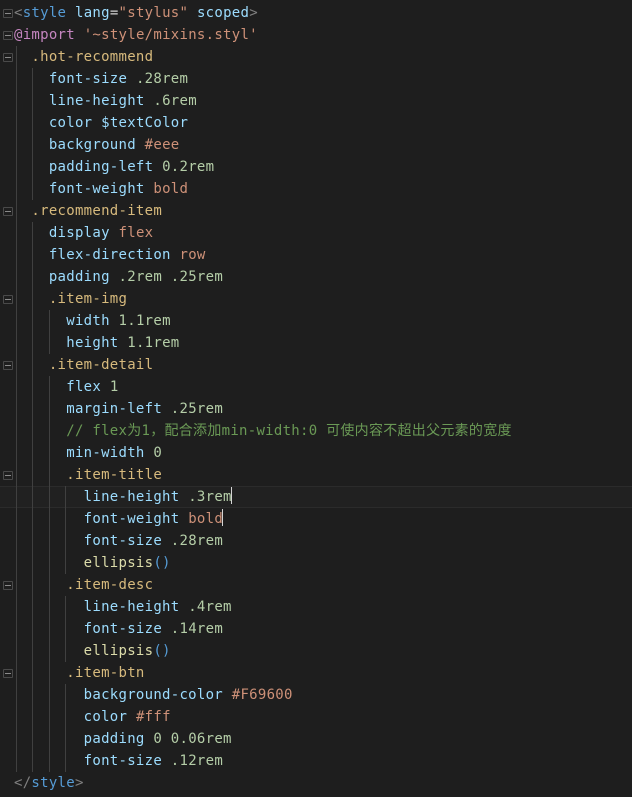 Image resolution: width=632 pixels, height=797 pixels. What do you see at coordinates (316, 255) in the screenshot?
I see `code-line: flex-direction row` at bounding box center [316, 255].